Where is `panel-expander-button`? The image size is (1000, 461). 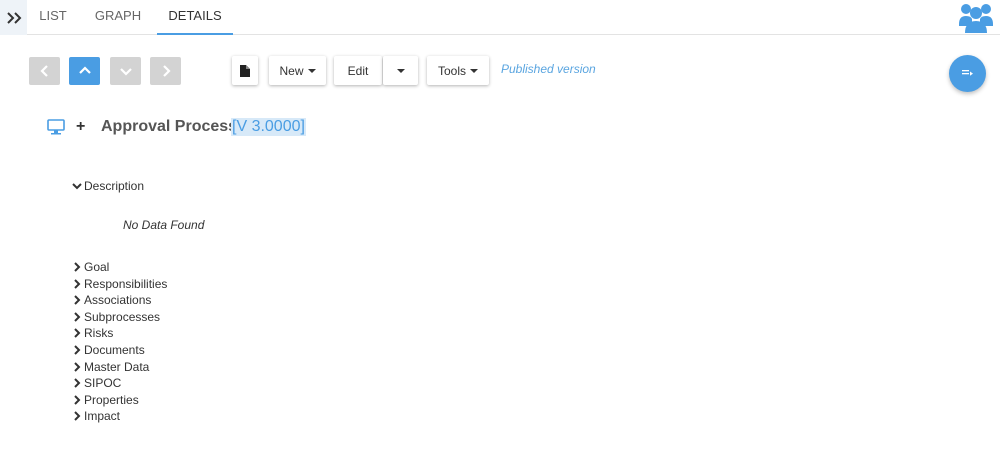
panel-expander-button is located at coordinates (13, 17).